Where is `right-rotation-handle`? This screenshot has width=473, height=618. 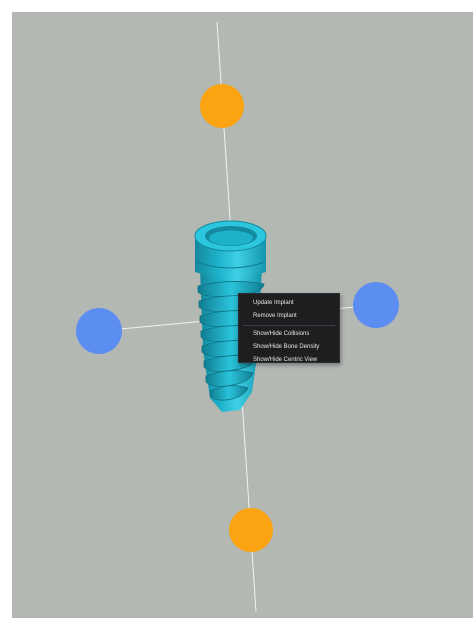
right-rotation-handle is located at coordinates (376, 305).